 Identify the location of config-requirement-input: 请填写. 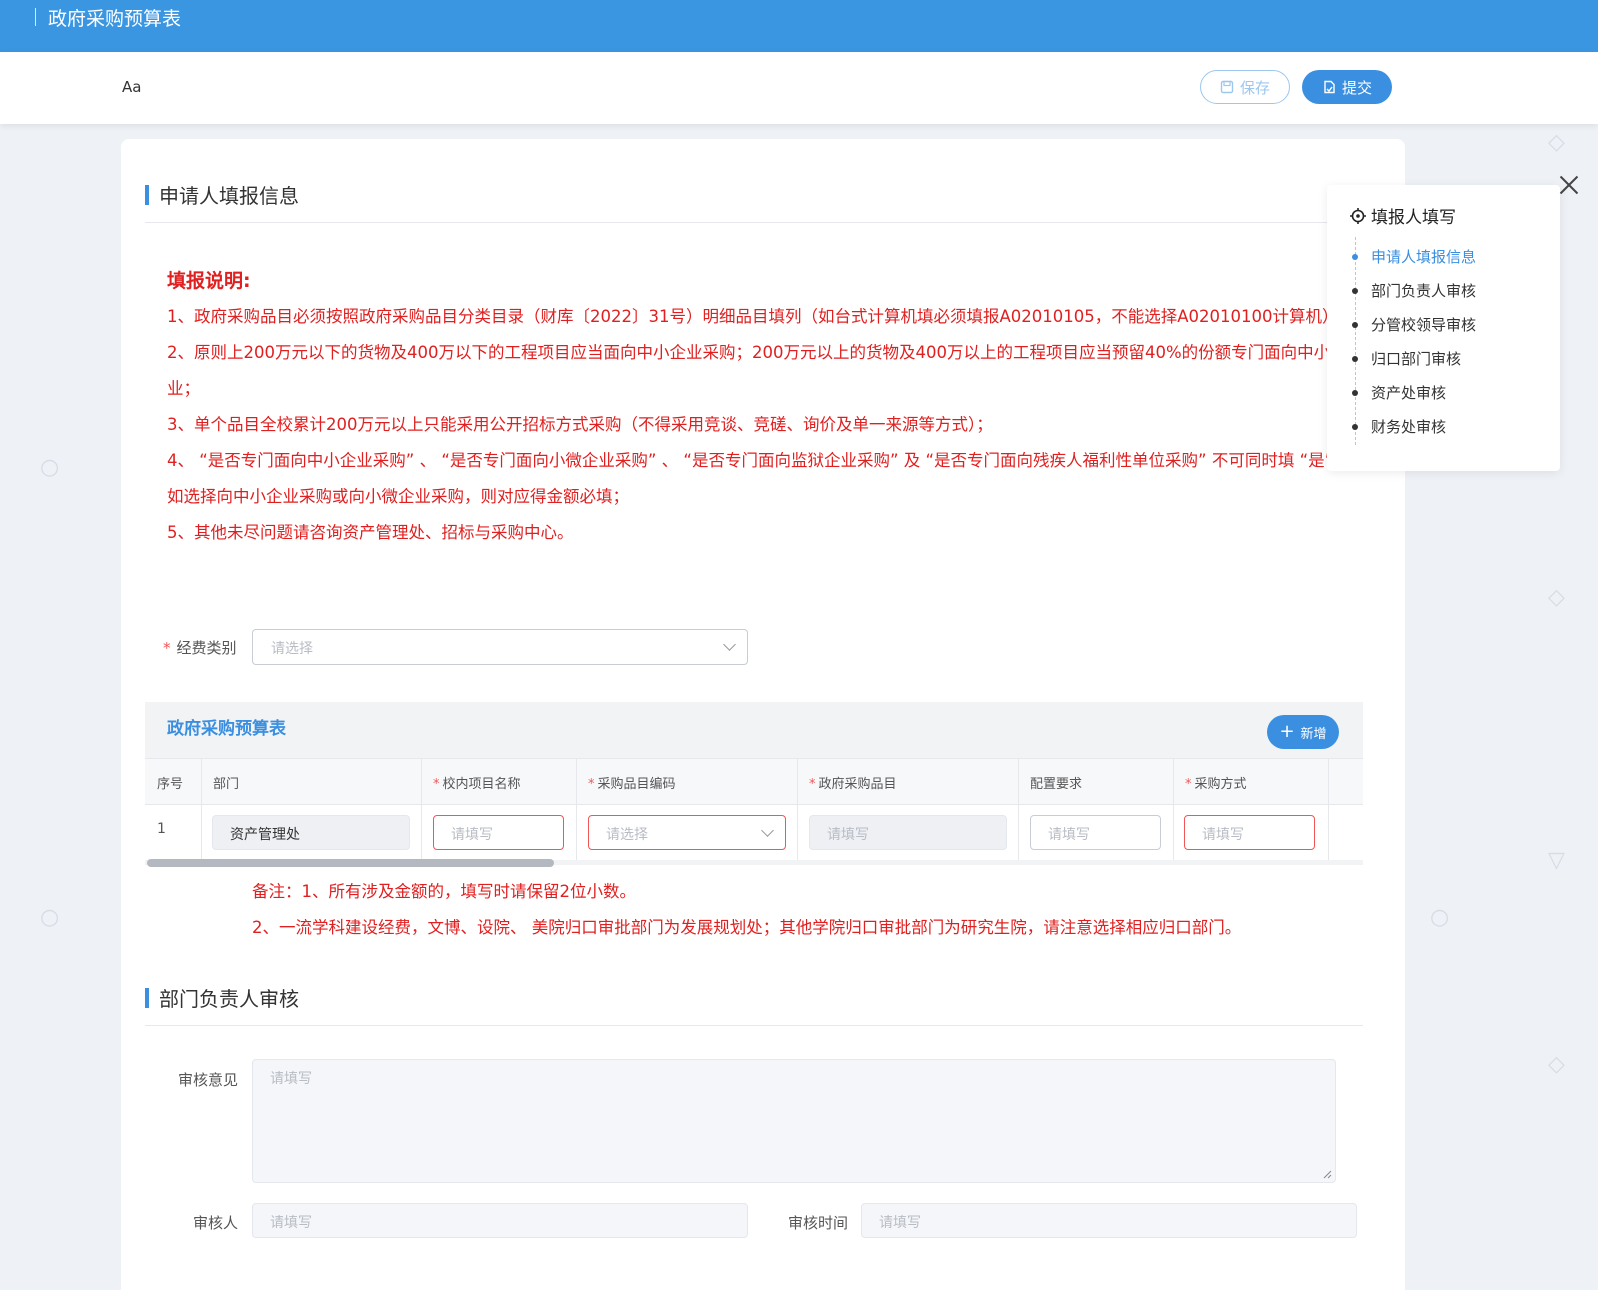
(1095, 832).